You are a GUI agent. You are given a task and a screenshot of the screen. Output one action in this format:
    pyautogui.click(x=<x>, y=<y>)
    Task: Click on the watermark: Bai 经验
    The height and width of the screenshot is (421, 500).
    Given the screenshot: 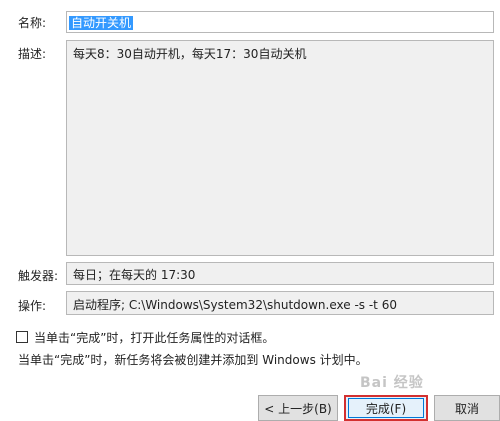 What is the action you would take?
    pyautogui.click(x=392, y=383)
    